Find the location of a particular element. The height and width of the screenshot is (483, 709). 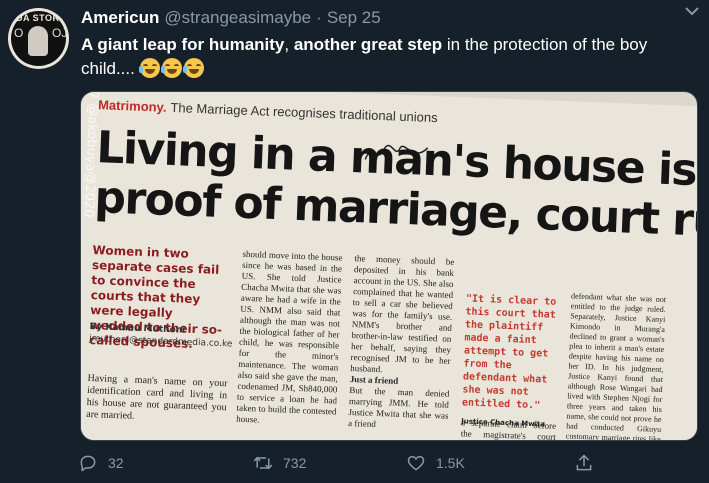

heart-icon is located at coordinates (416, 463).